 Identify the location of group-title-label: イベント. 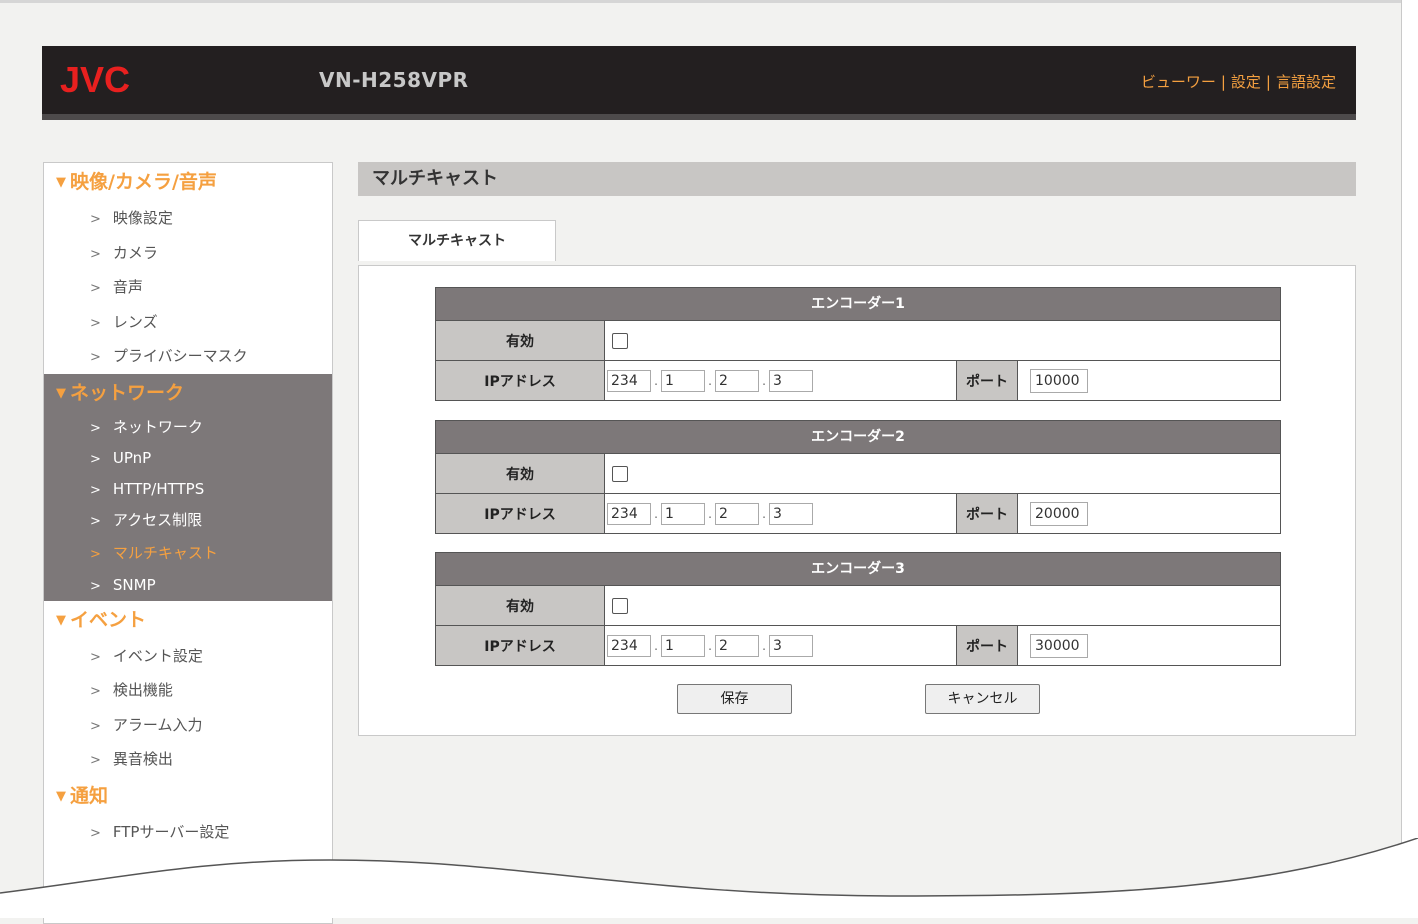
(108, 619).